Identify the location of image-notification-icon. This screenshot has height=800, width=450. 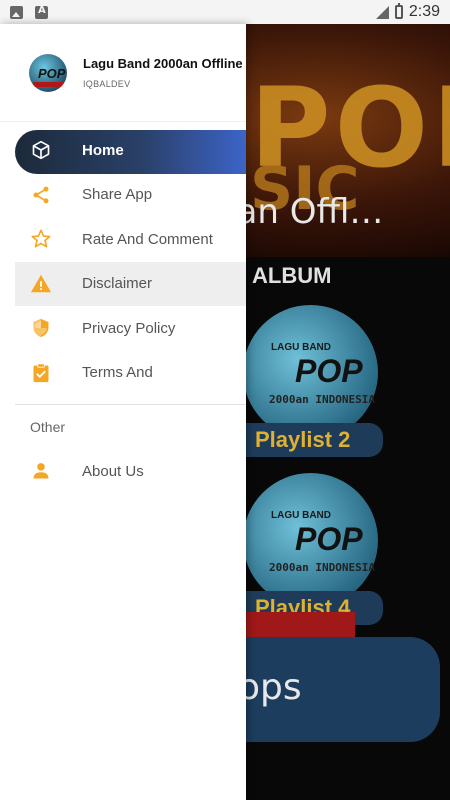
(16, 12).